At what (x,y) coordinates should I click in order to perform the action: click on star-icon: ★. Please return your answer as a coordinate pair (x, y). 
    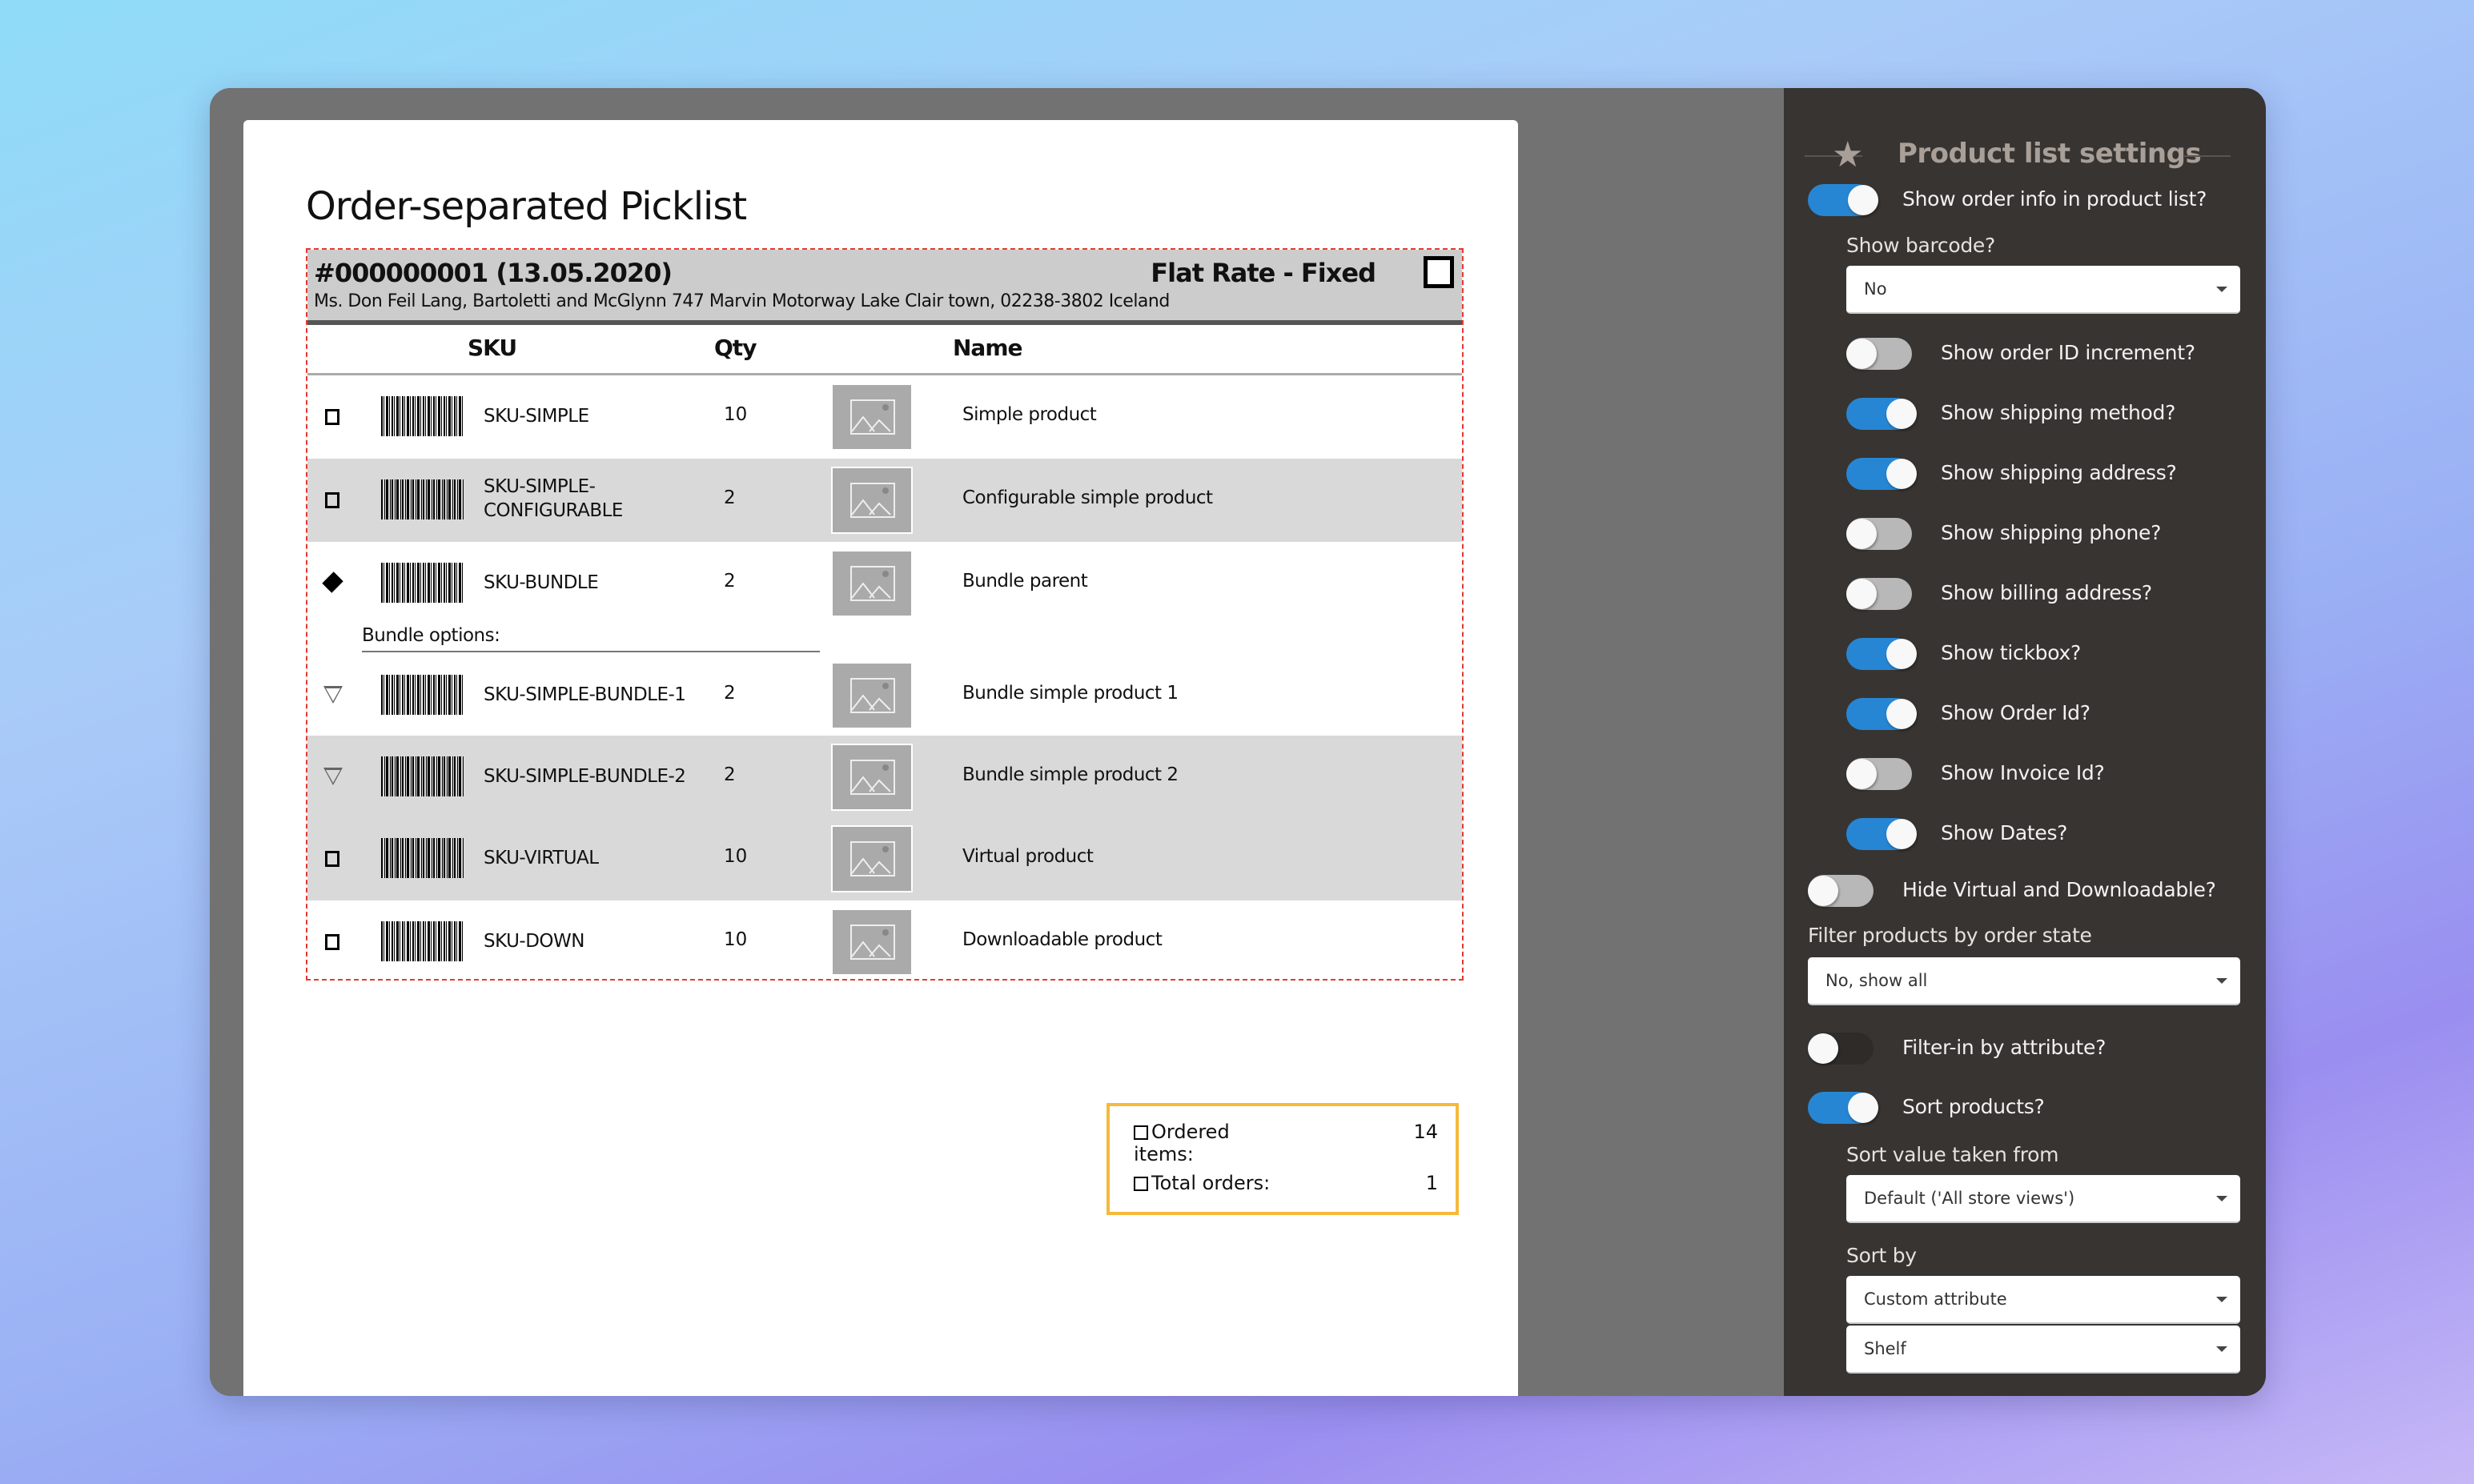
    Looking at the image, I should click on (1848, 154).